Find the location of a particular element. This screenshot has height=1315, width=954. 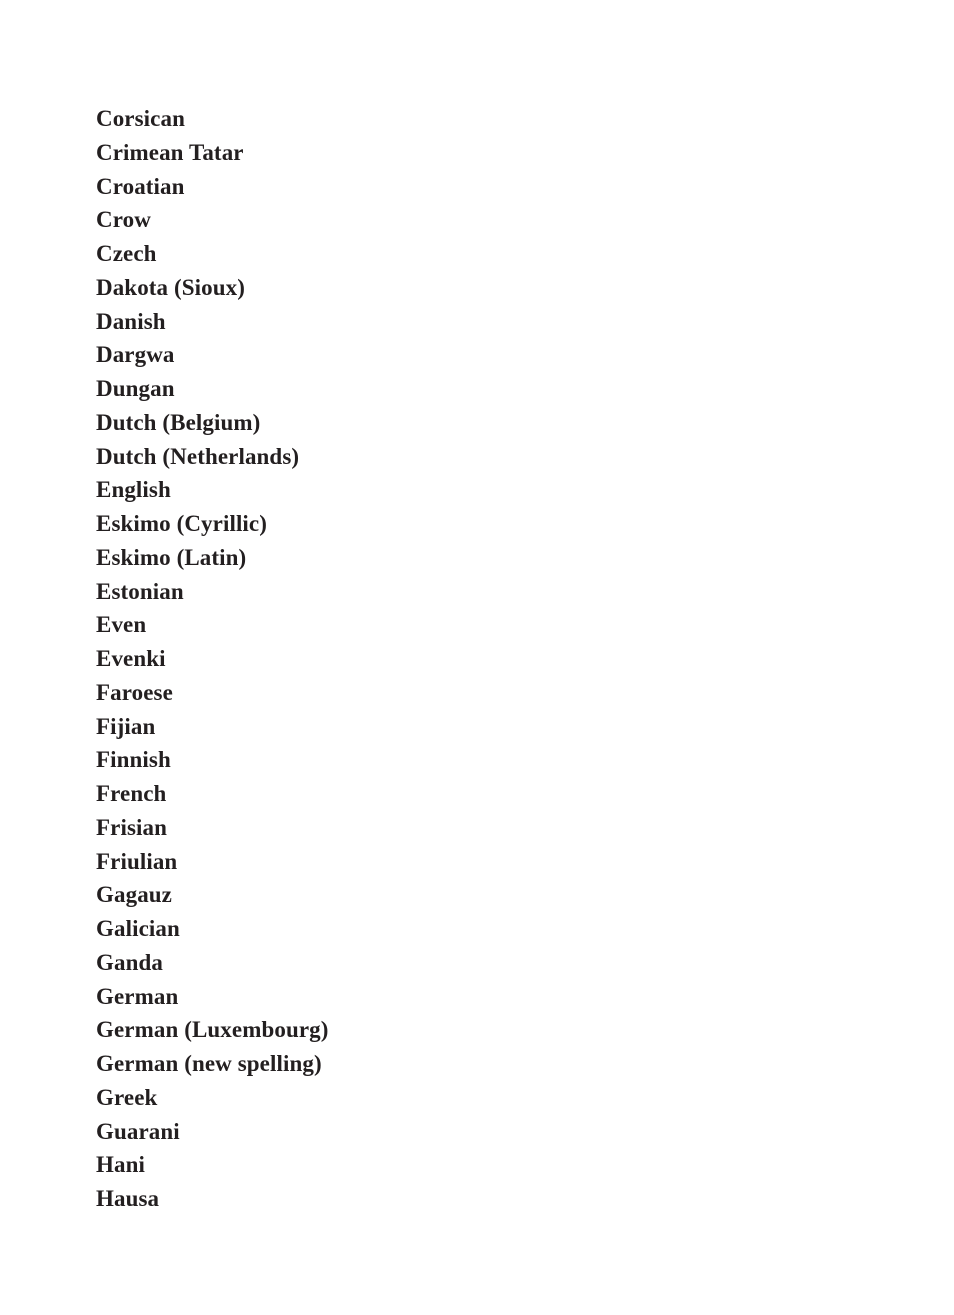

language-list-item: Guarani is located at coordinates (138, 1131).